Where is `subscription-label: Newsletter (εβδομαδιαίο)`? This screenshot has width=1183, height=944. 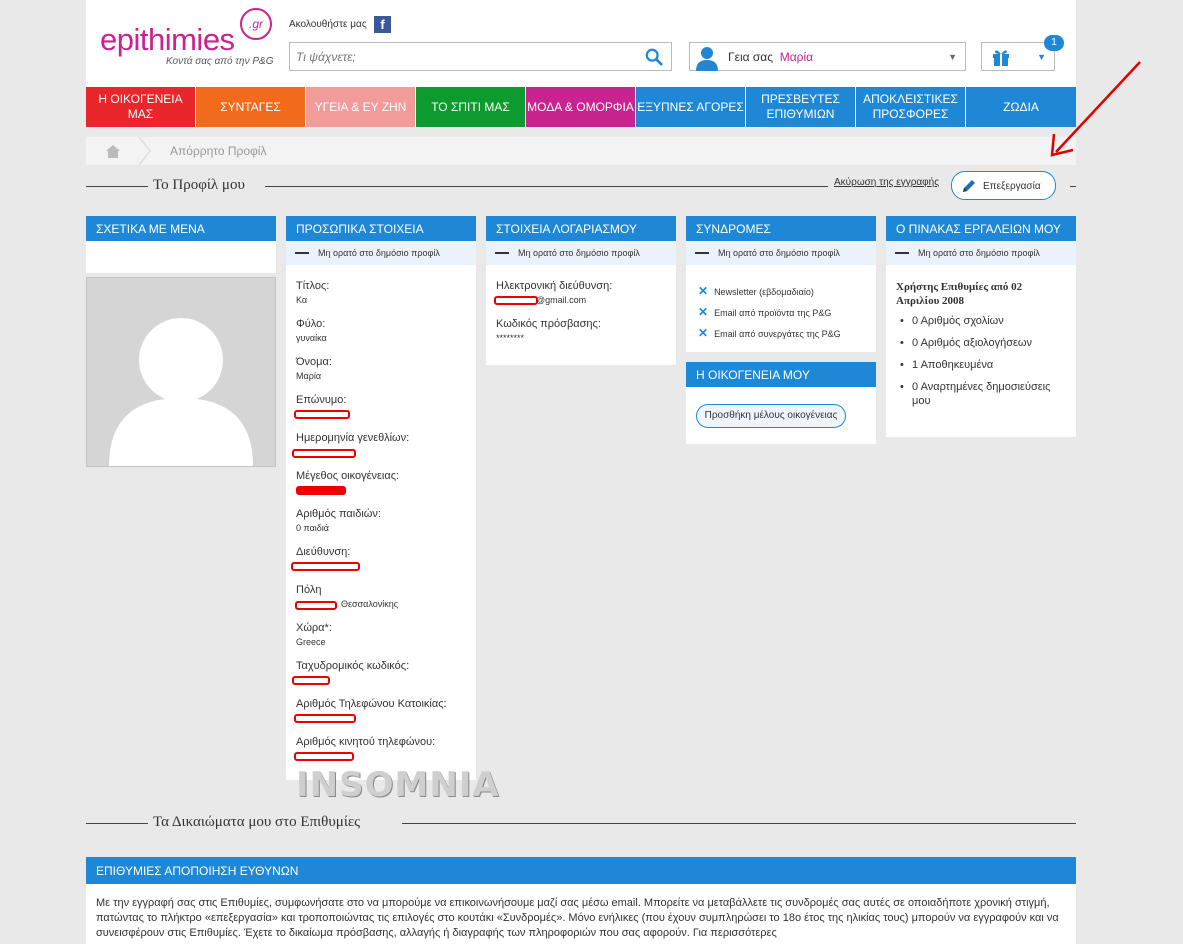 subscription-label: Newsletter (εβδομαδιαίο) is located at coordinates (764, 292).